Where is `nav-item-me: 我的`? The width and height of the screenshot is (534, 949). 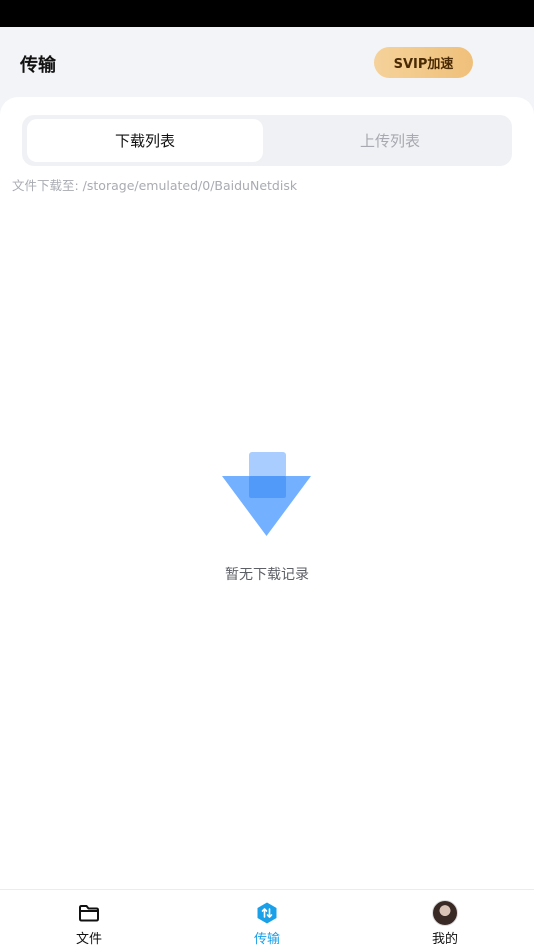 nav-item-me: 我的 is located at coordinates (445, 919).